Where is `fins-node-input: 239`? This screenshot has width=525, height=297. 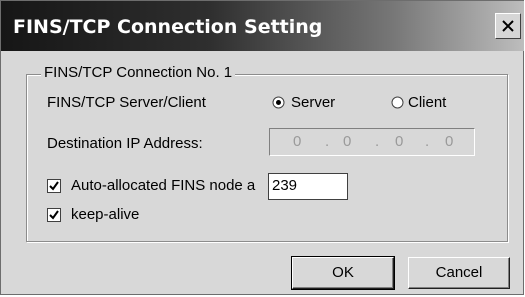
fins-node-input: 239 is located at coordinates (308, 186).